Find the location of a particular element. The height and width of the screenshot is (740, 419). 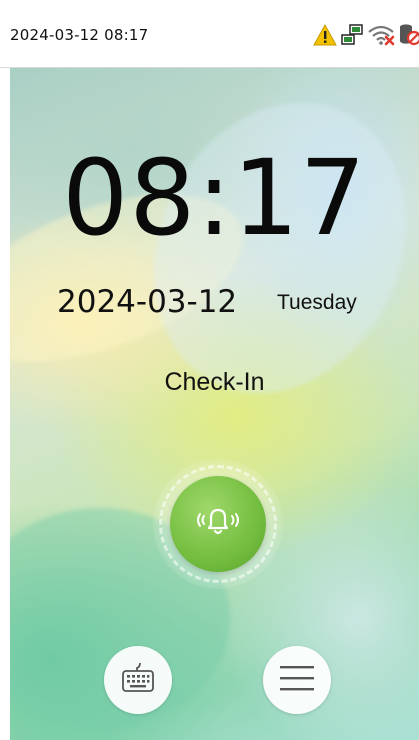

keyboard-icon is located at coordinates (138, 680).